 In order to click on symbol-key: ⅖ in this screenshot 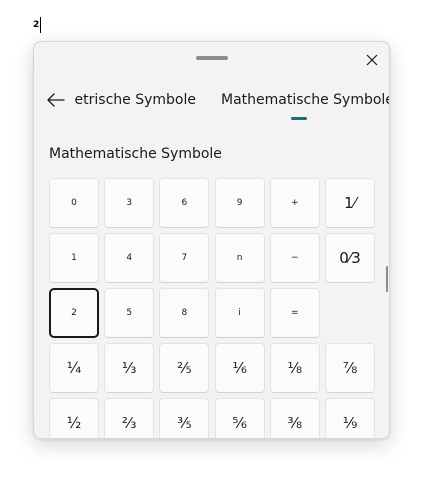, I will do `click(184, 368)`.